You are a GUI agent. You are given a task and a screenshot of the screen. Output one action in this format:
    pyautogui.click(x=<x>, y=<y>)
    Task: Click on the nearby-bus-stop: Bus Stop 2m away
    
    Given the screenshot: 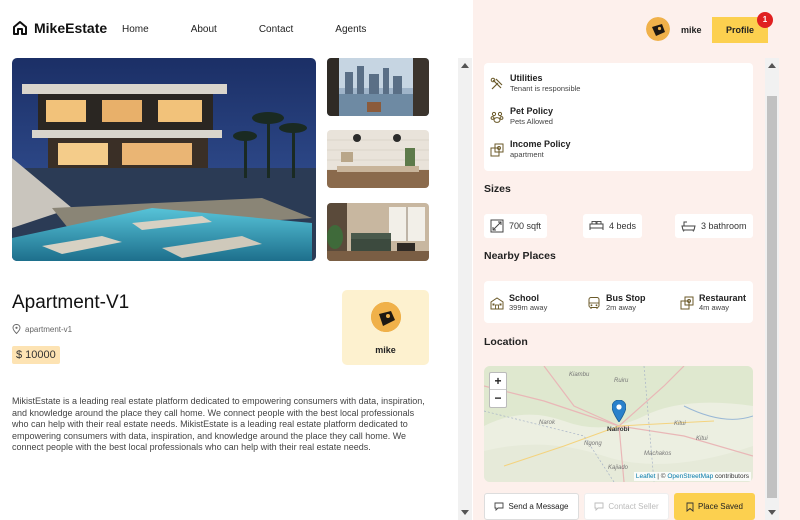 What is the action you would take?
    pyautogui.click(x=616, y=302)
    